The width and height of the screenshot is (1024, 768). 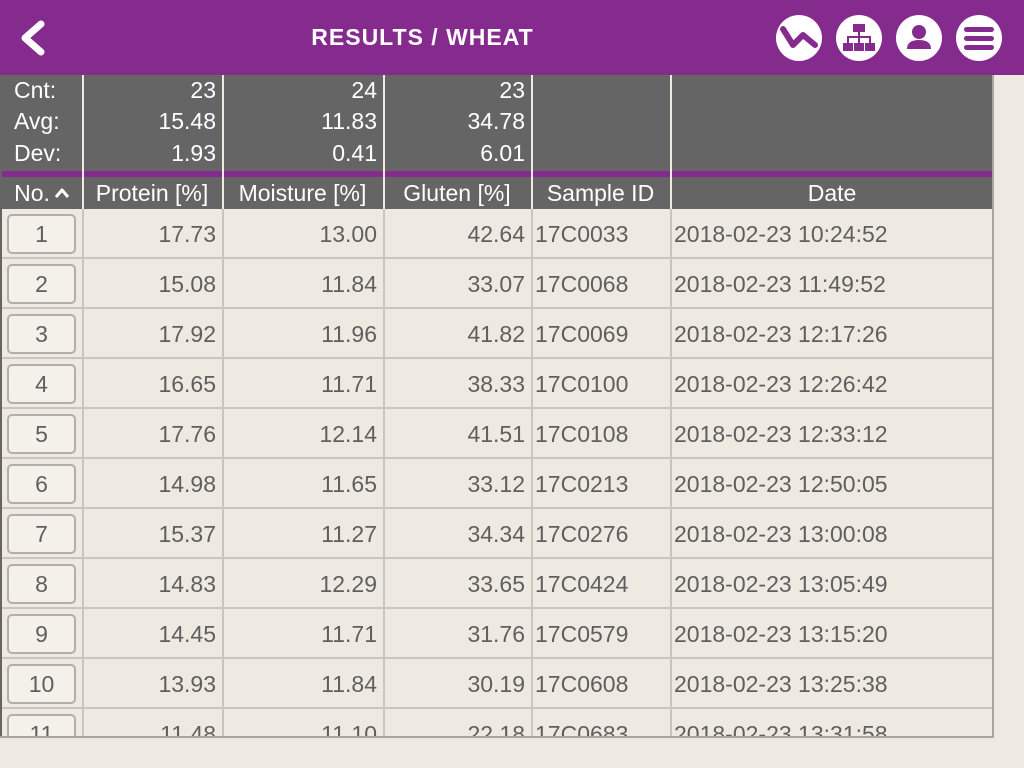 I want to click on table-bottom-edge, so click(x=497, y=737).